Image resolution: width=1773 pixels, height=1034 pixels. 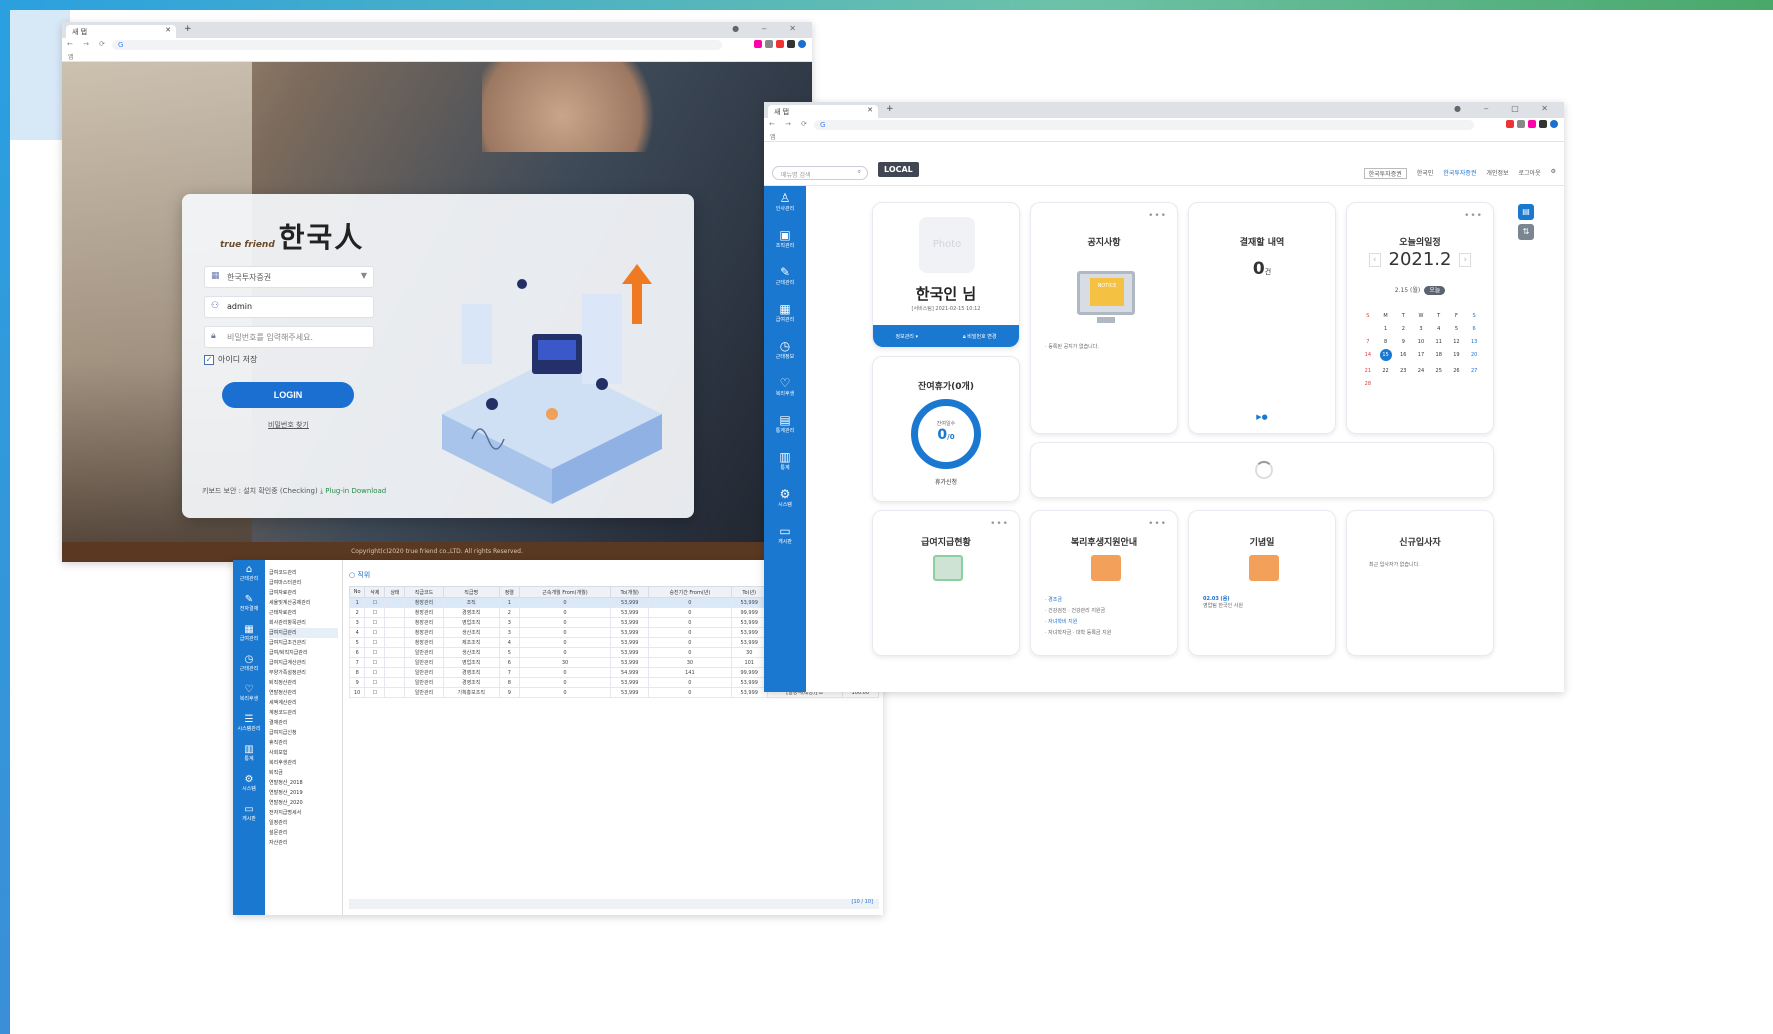 What do you see at coordinates (303, 603) in the screenshot?
I see `submenu-item: 세율및계산공제관리` at bounding box center [303, 603].